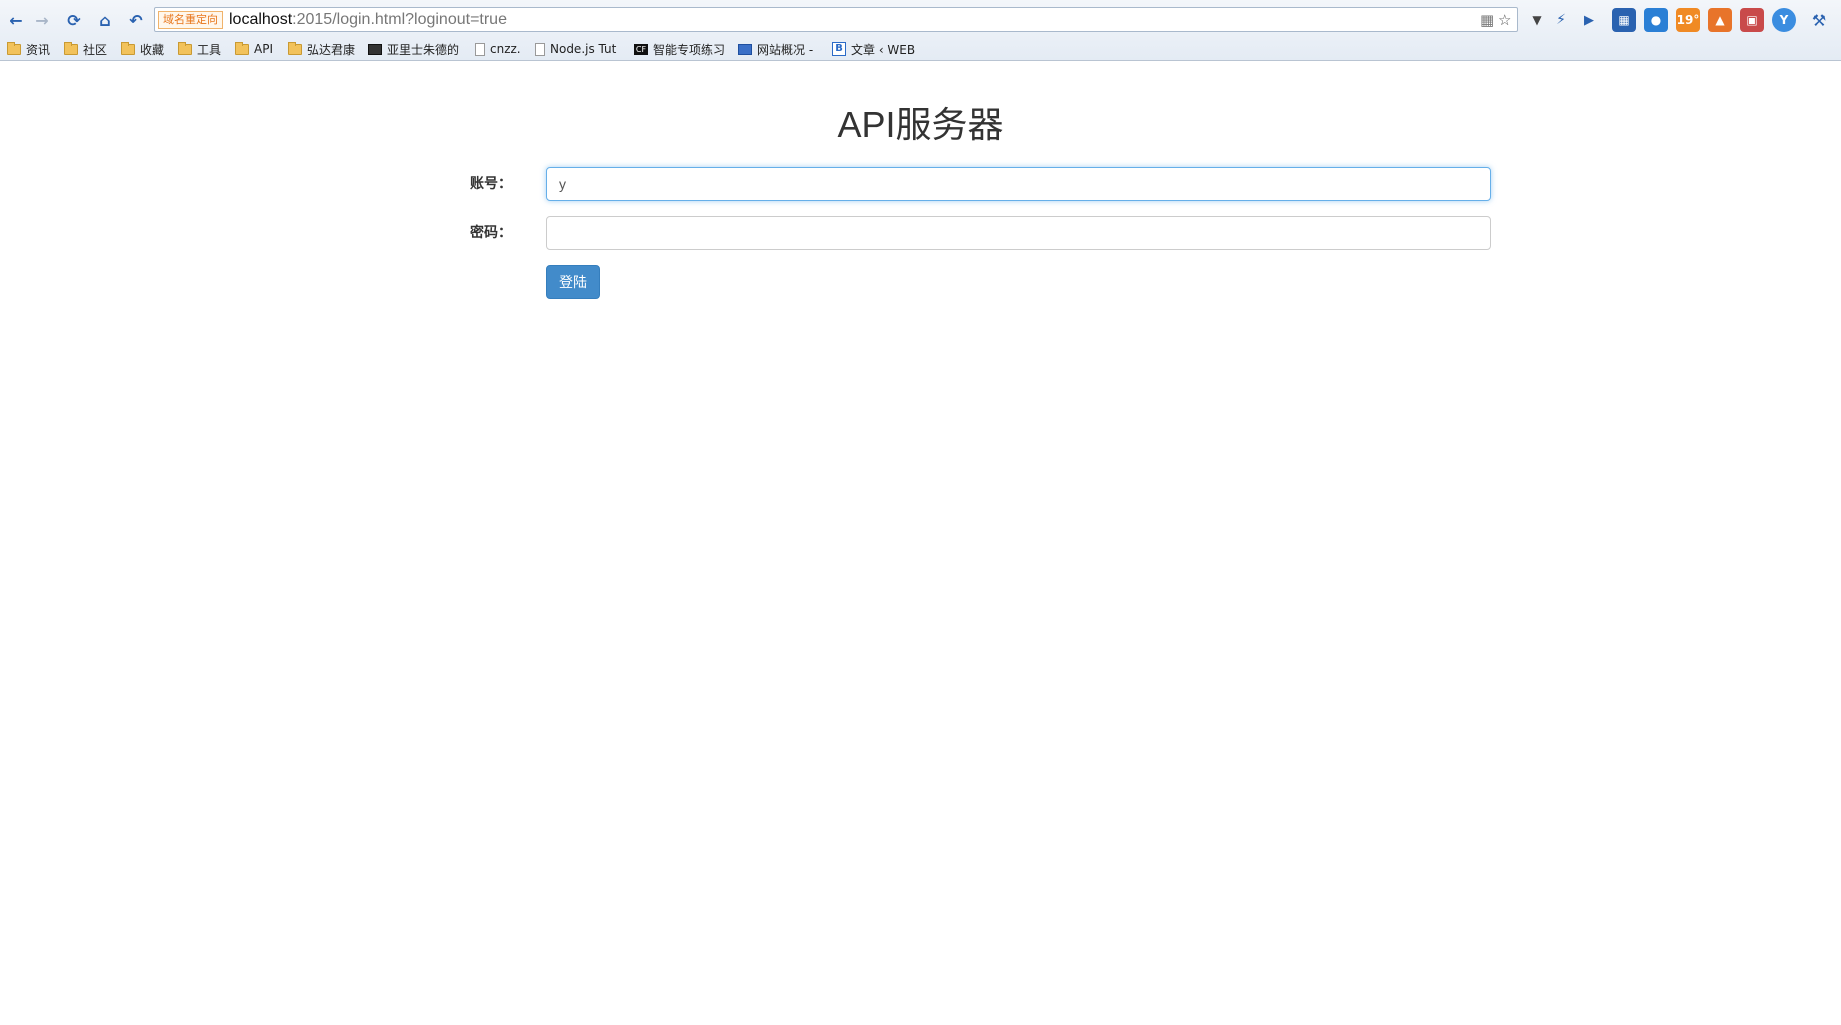  I want to click on star-bookmark-icon: ☆, so click(1504, 20).